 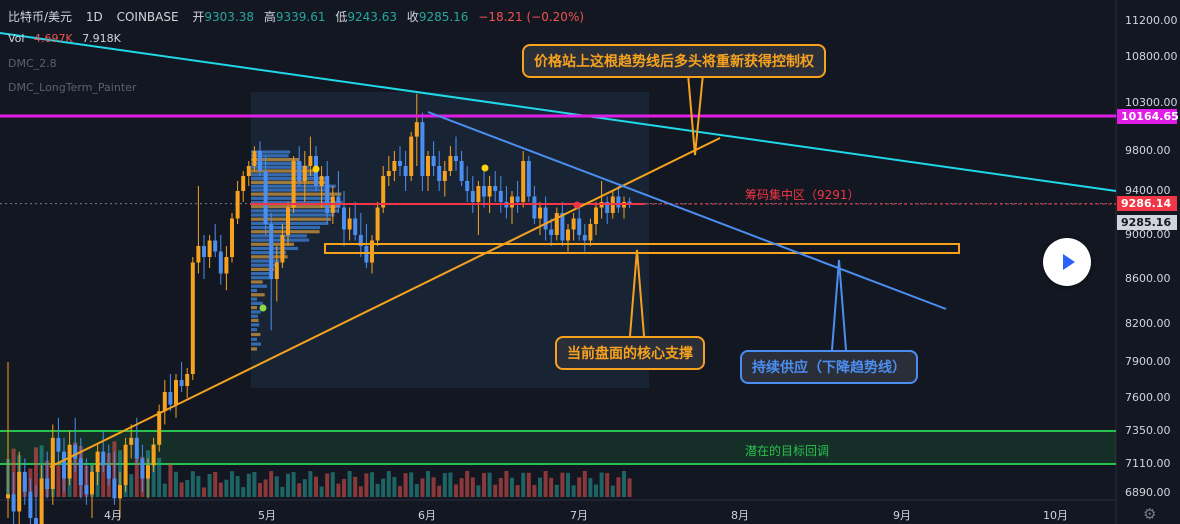 What do you see at coordinates (839, 305) in the screenshot?
I see `callout-supply-pointer` at bounding box center [839, 305].